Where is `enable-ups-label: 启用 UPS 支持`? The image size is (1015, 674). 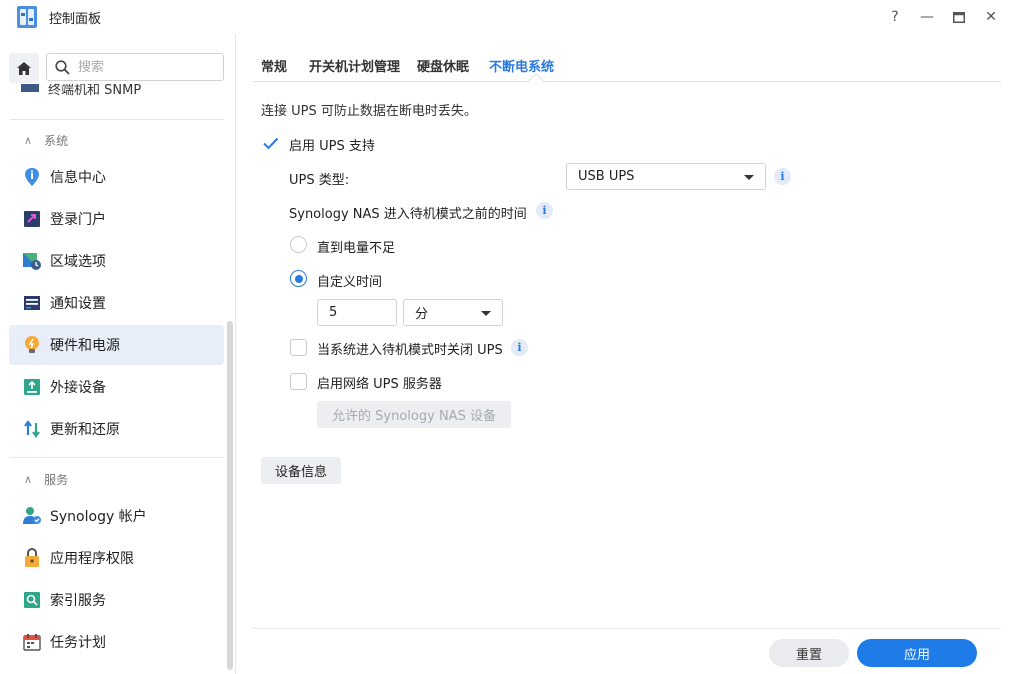 enable-ups-label: 启用 UPS 支持 is located at coordinates (332, 146).